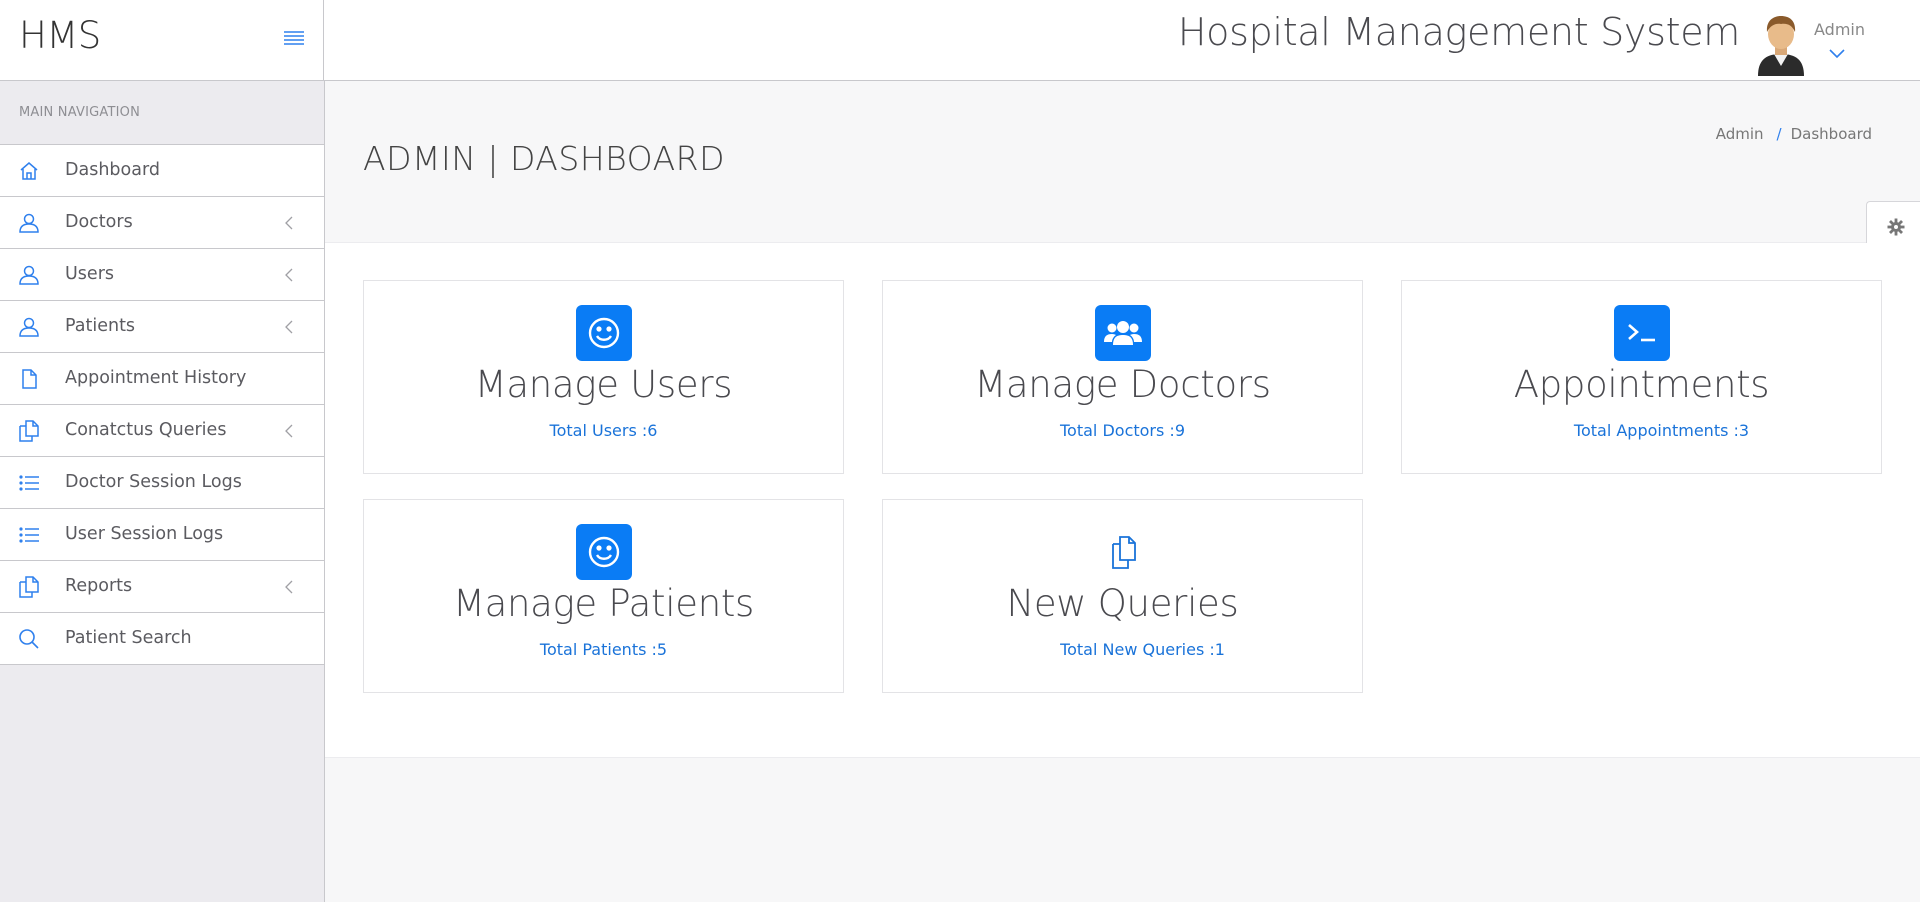 The width and height of the screenshot is (1920, 902). What do you see at coordinates (1740, 134) in the screenshot?
I see `breadcrumb-item-admin: Admin` at bounding box center [1740, 134].